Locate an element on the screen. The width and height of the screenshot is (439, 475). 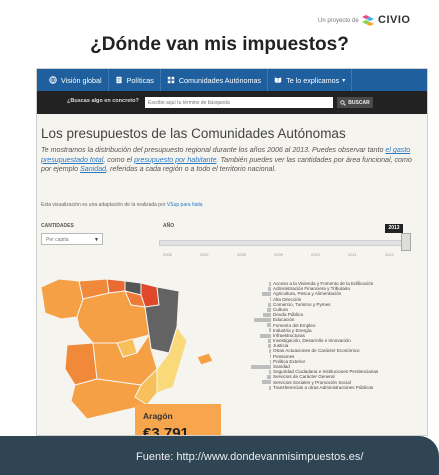
search-icon is located at coordinates (343, 102).